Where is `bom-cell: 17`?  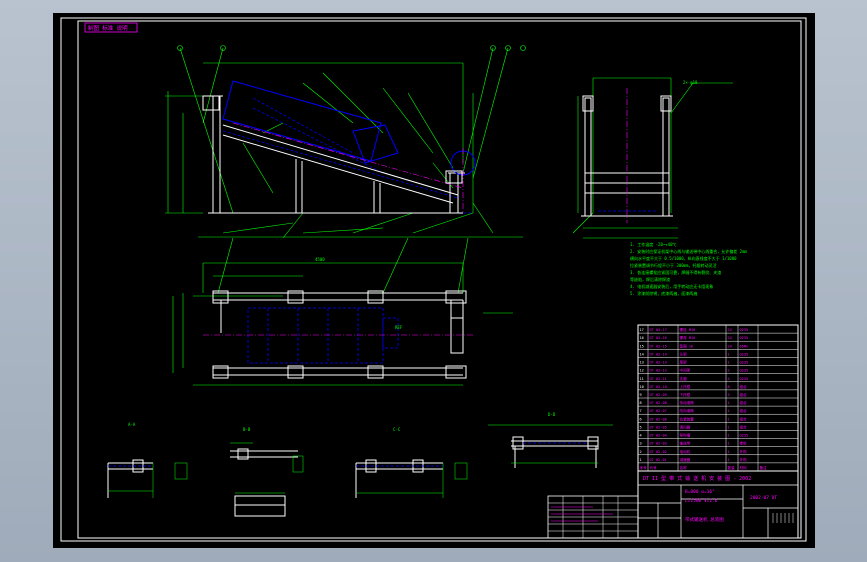
bom-cell: 17 is located at coordinates (642, 330).